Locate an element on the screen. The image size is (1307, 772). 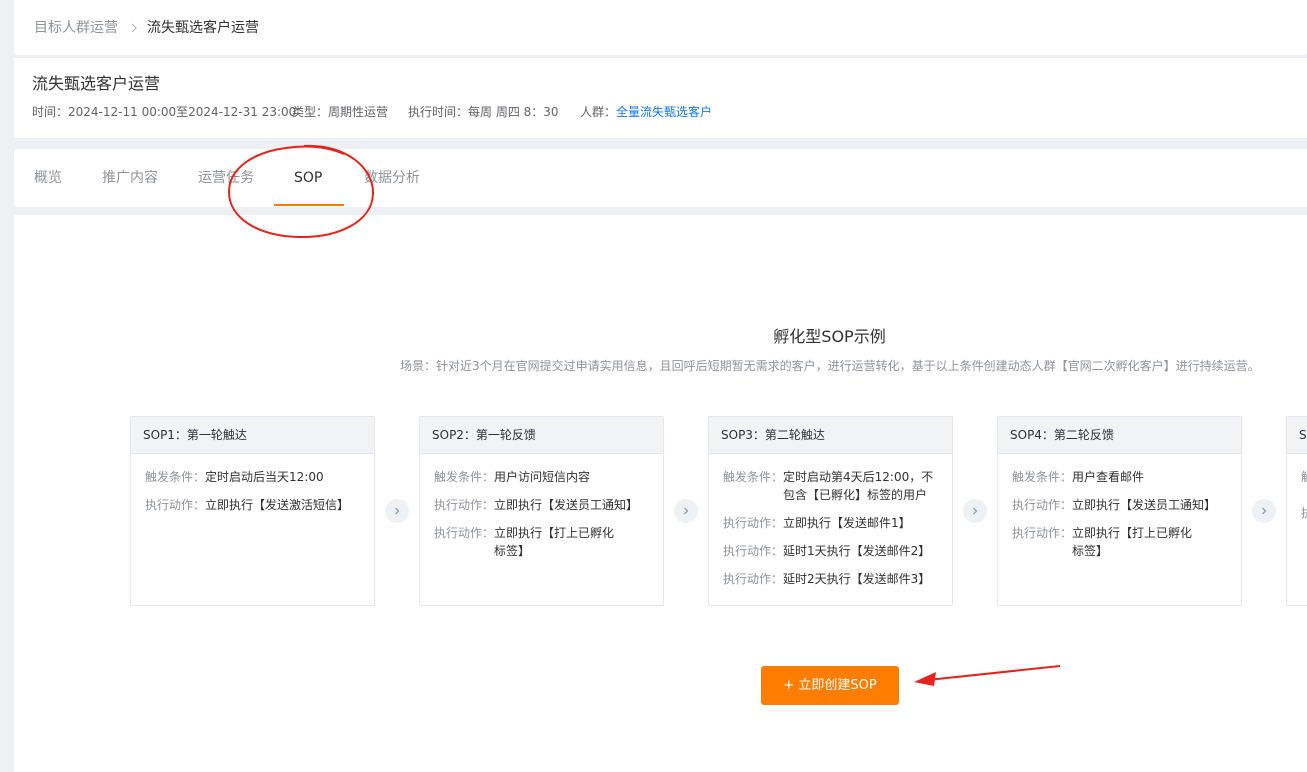
sop-card-row: 触发条件： 定时启动第4天后12:00，不包含【已孵化】标签的用户 is located at coordinates (831, 486).